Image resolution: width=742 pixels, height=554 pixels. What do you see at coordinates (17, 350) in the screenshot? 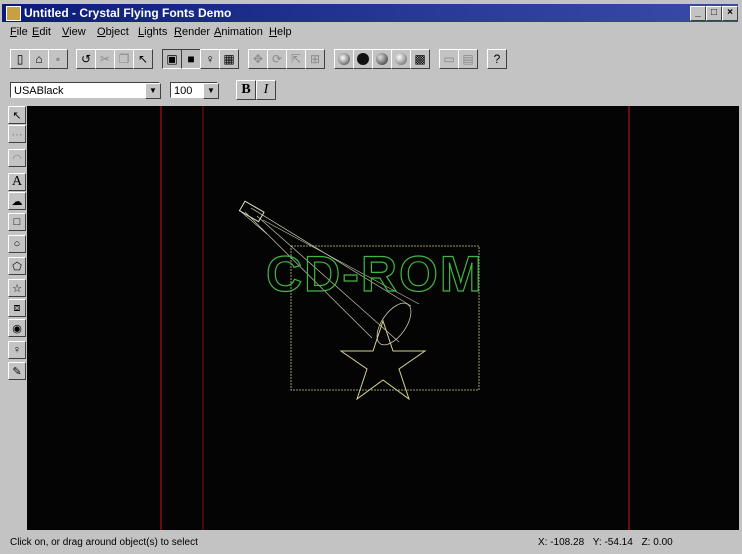
I see `light-tool-icon: ♀` at bounding box center [17, 350].